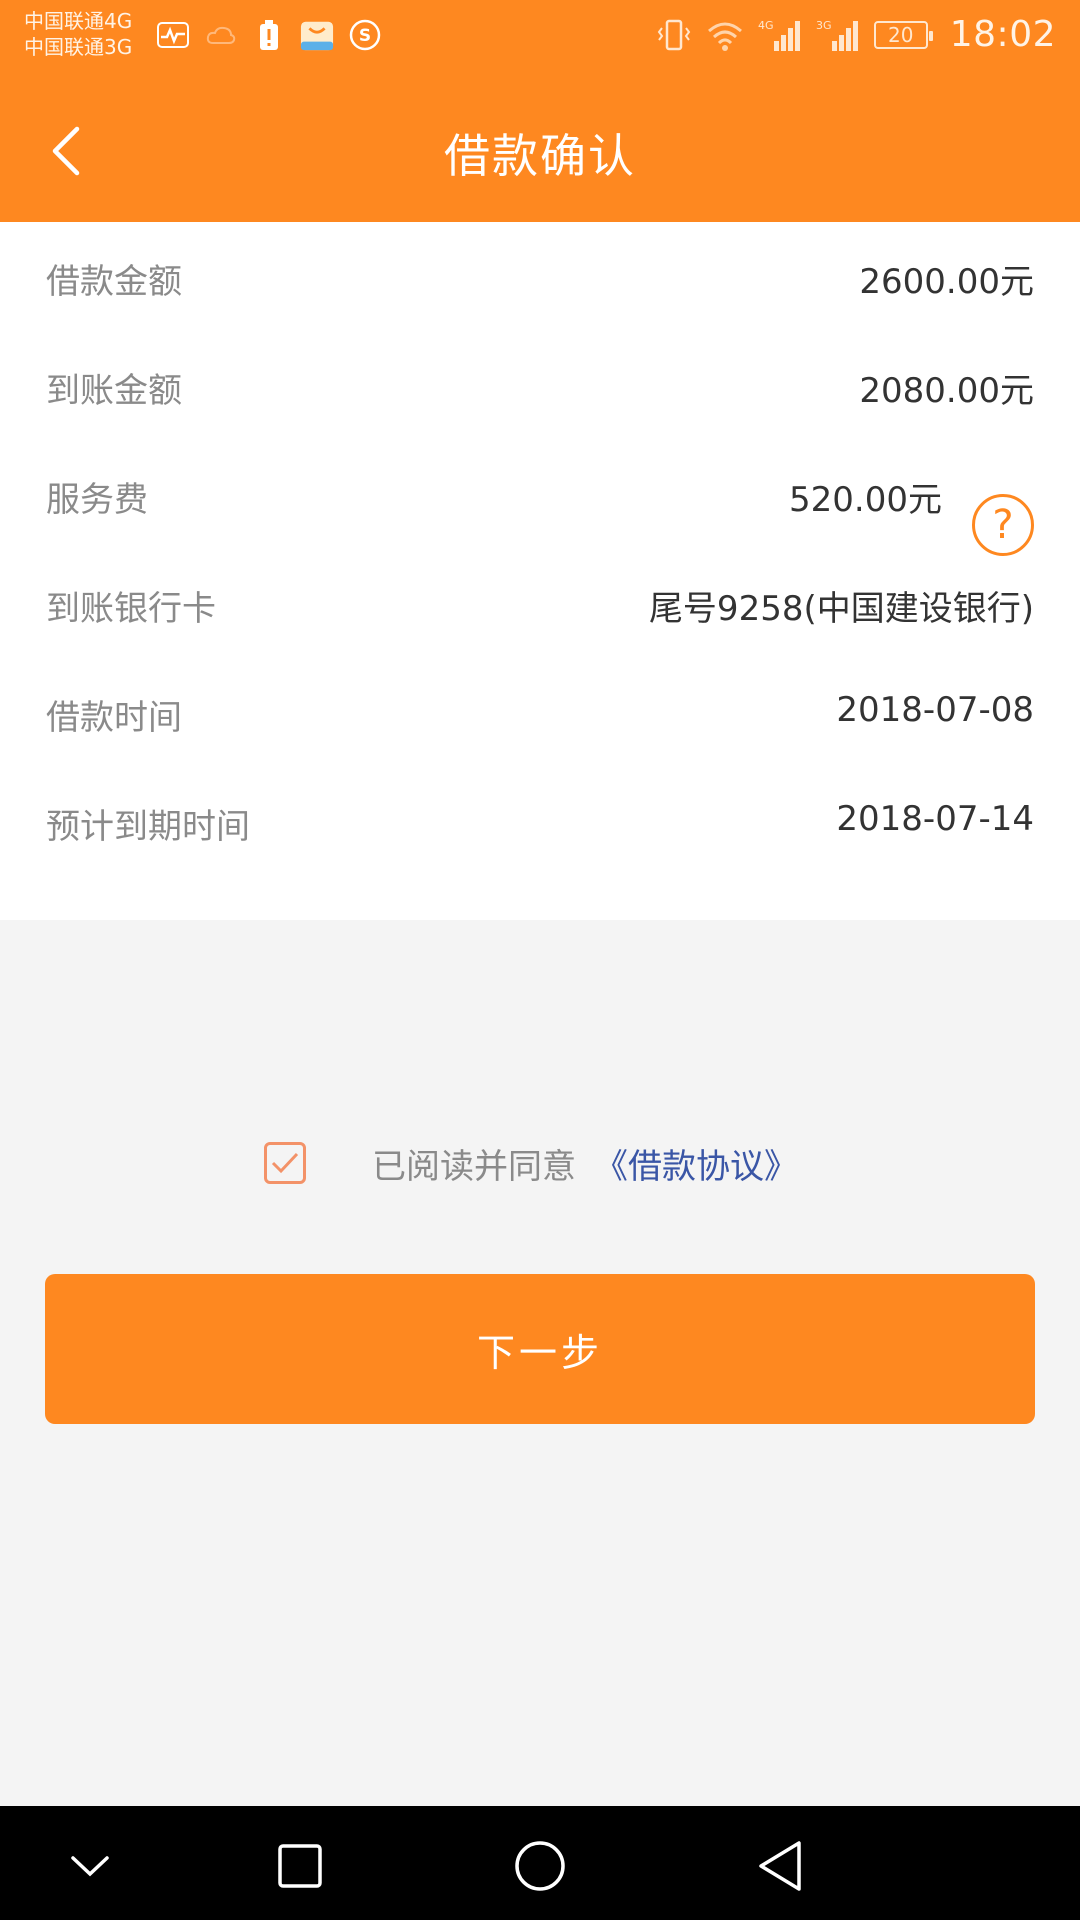 The image size is (1080, 1920). What do you see at coordinates (766, 25) in the screenshot?
I see `network-4g-label: 4G` at bounding box center [766, 25].